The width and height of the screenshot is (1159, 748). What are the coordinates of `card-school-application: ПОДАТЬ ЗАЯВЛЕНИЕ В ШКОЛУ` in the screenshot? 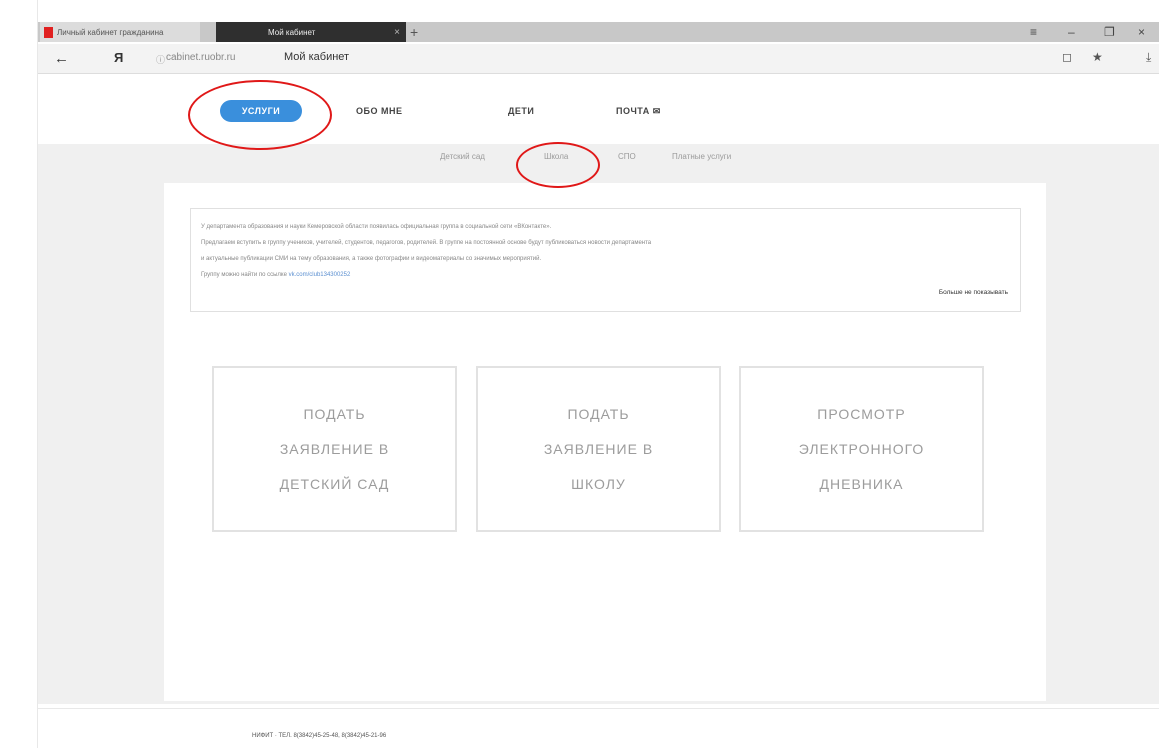 It's located at (598, 449).